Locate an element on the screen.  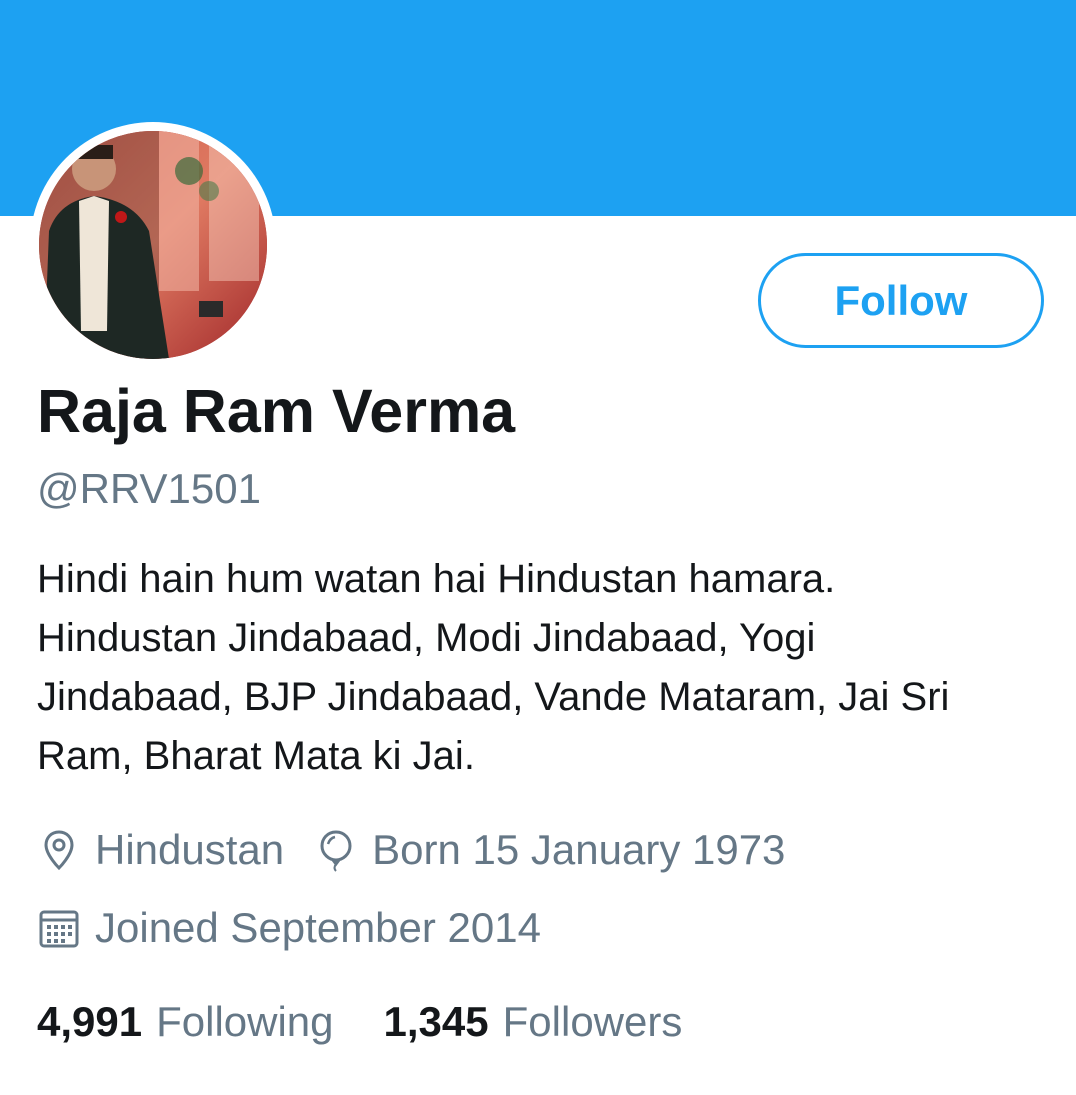
follow-button: Follow is located at coordinates (901, 300).